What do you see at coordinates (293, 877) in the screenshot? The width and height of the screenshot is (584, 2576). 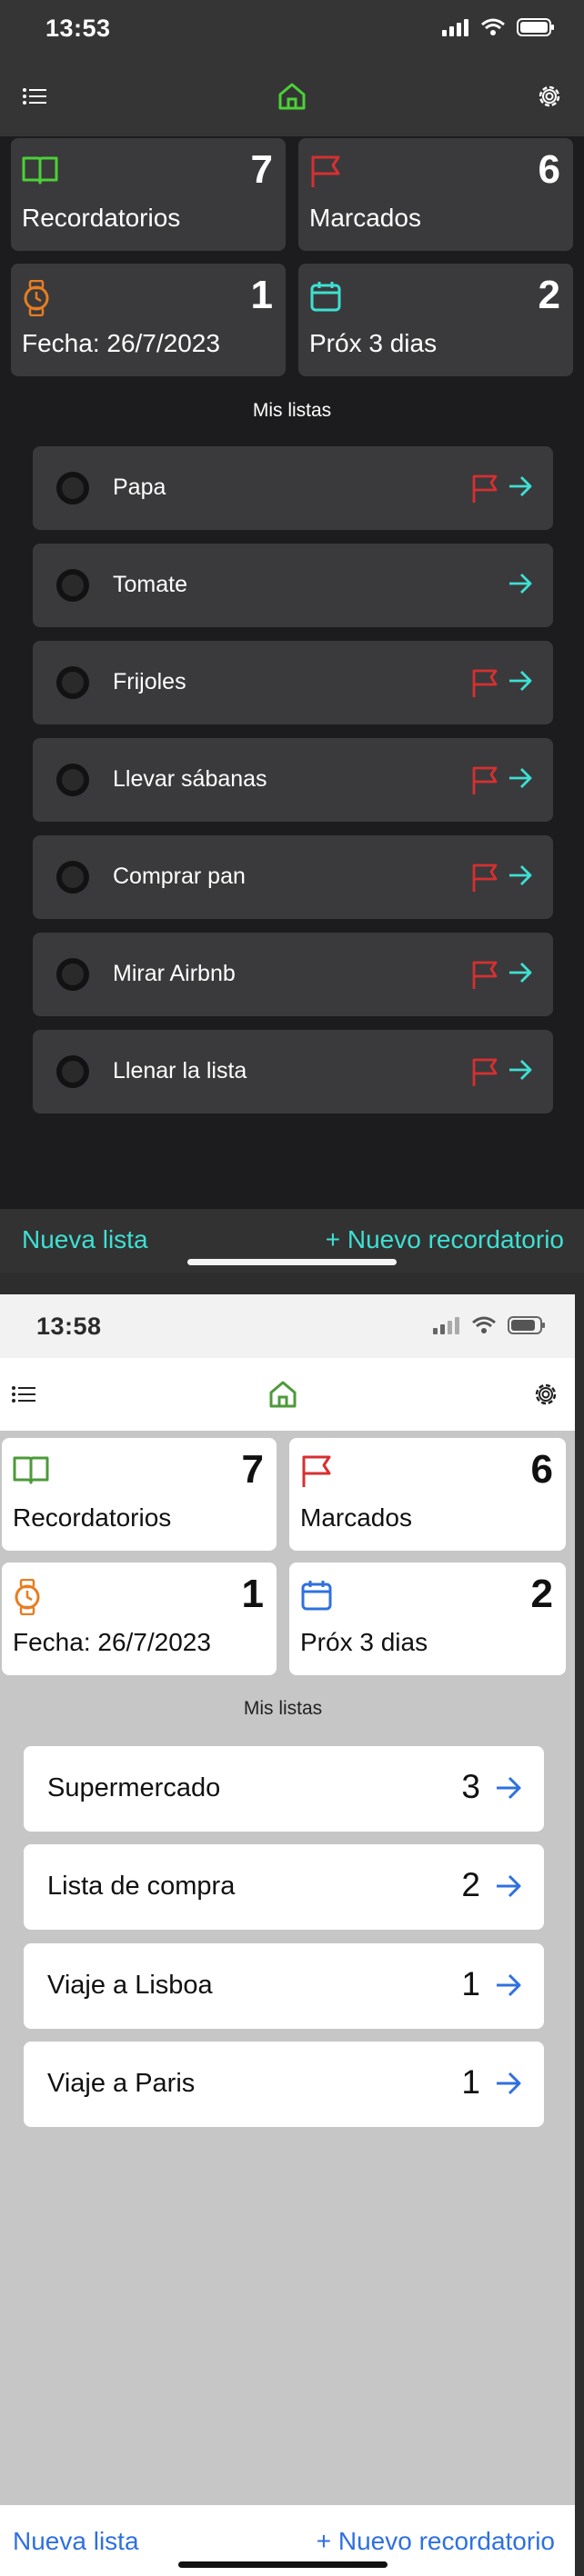 I see `list-item: Comprar pan` at bounding box center [293, 877].